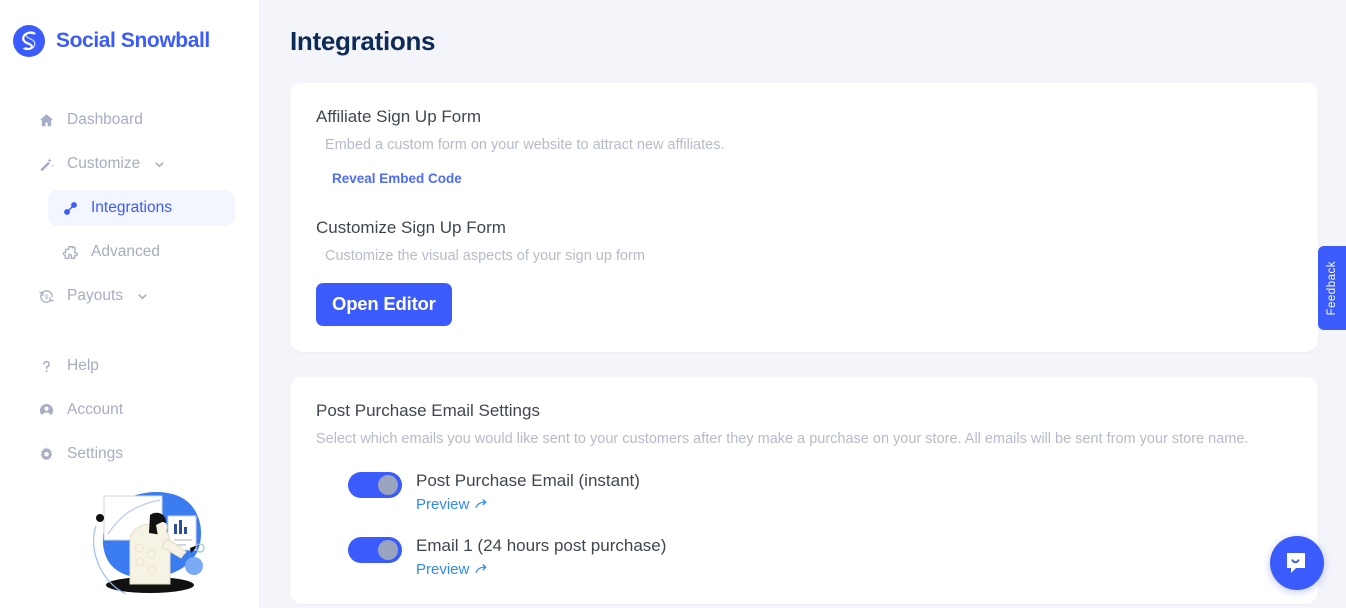 This screenshot has height=608, width=1346. I want to click on sidebar-item-label: Advanced, so click(125, 251).